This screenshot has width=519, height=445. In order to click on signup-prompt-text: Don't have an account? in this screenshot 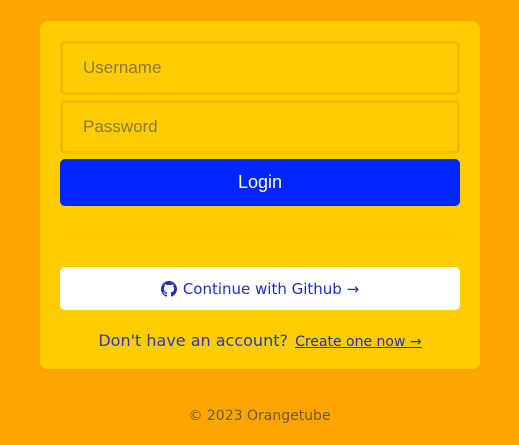, I will do `click(193, 340)`.